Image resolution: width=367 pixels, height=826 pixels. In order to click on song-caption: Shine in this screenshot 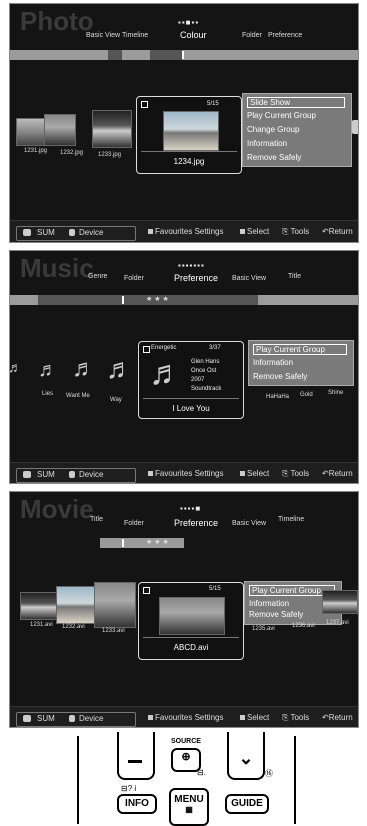, I will do `click(336, 393)`.